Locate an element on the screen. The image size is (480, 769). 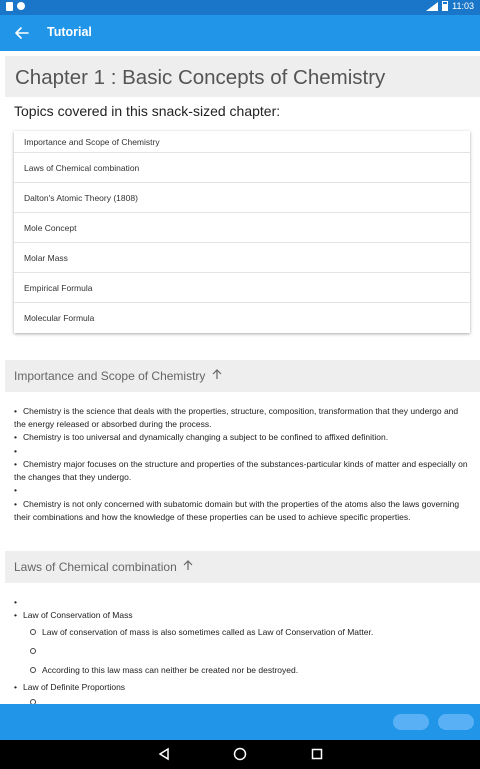
topic-item-importance: Importance and Scope of Chemistry is located at coordinates (242, 142).